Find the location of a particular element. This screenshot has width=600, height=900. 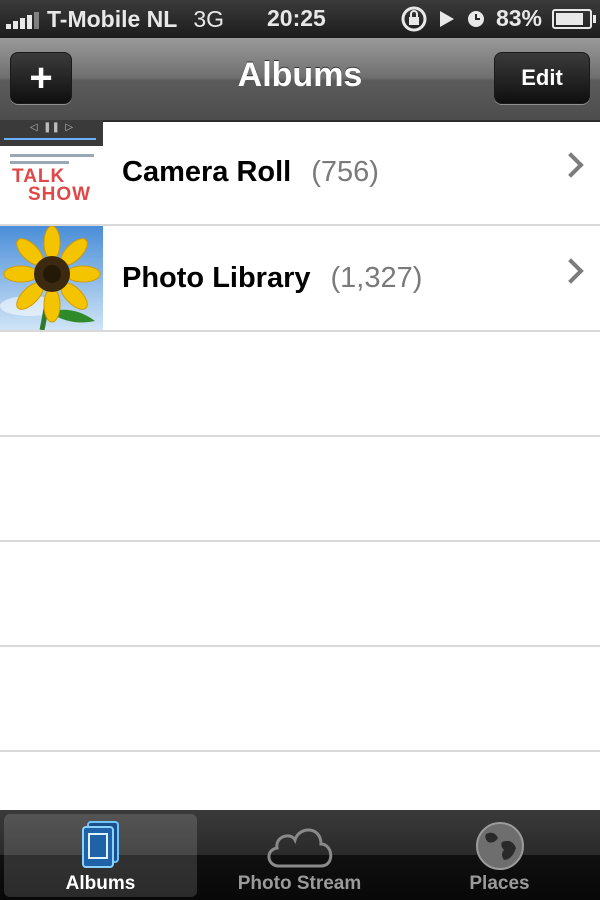

tab-label: Photo Stream is located at coordinates (299, 883).